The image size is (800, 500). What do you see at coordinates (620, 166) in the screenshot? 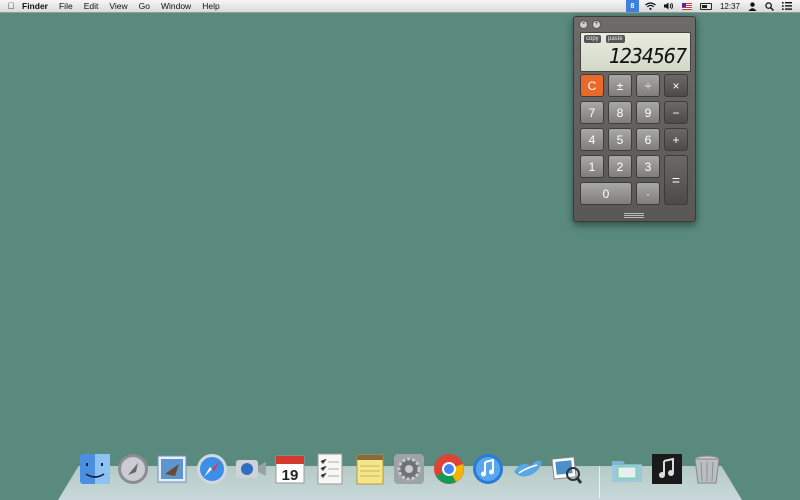
I see `two-key: 2` at bounding box center [620, 166].